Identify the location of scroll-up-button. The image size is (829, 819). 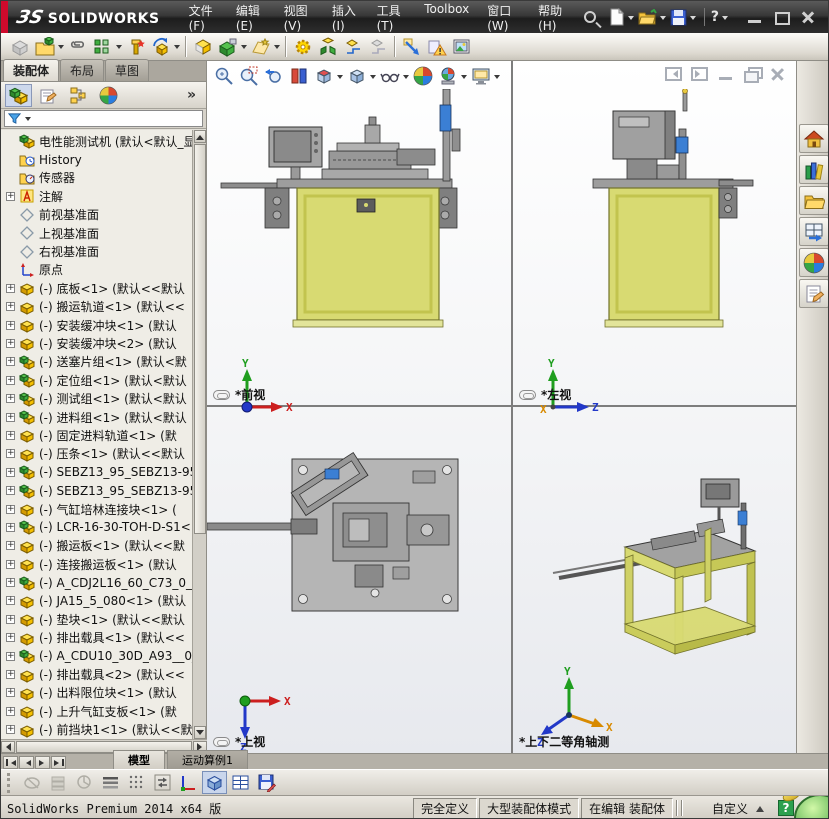
(200, 136).